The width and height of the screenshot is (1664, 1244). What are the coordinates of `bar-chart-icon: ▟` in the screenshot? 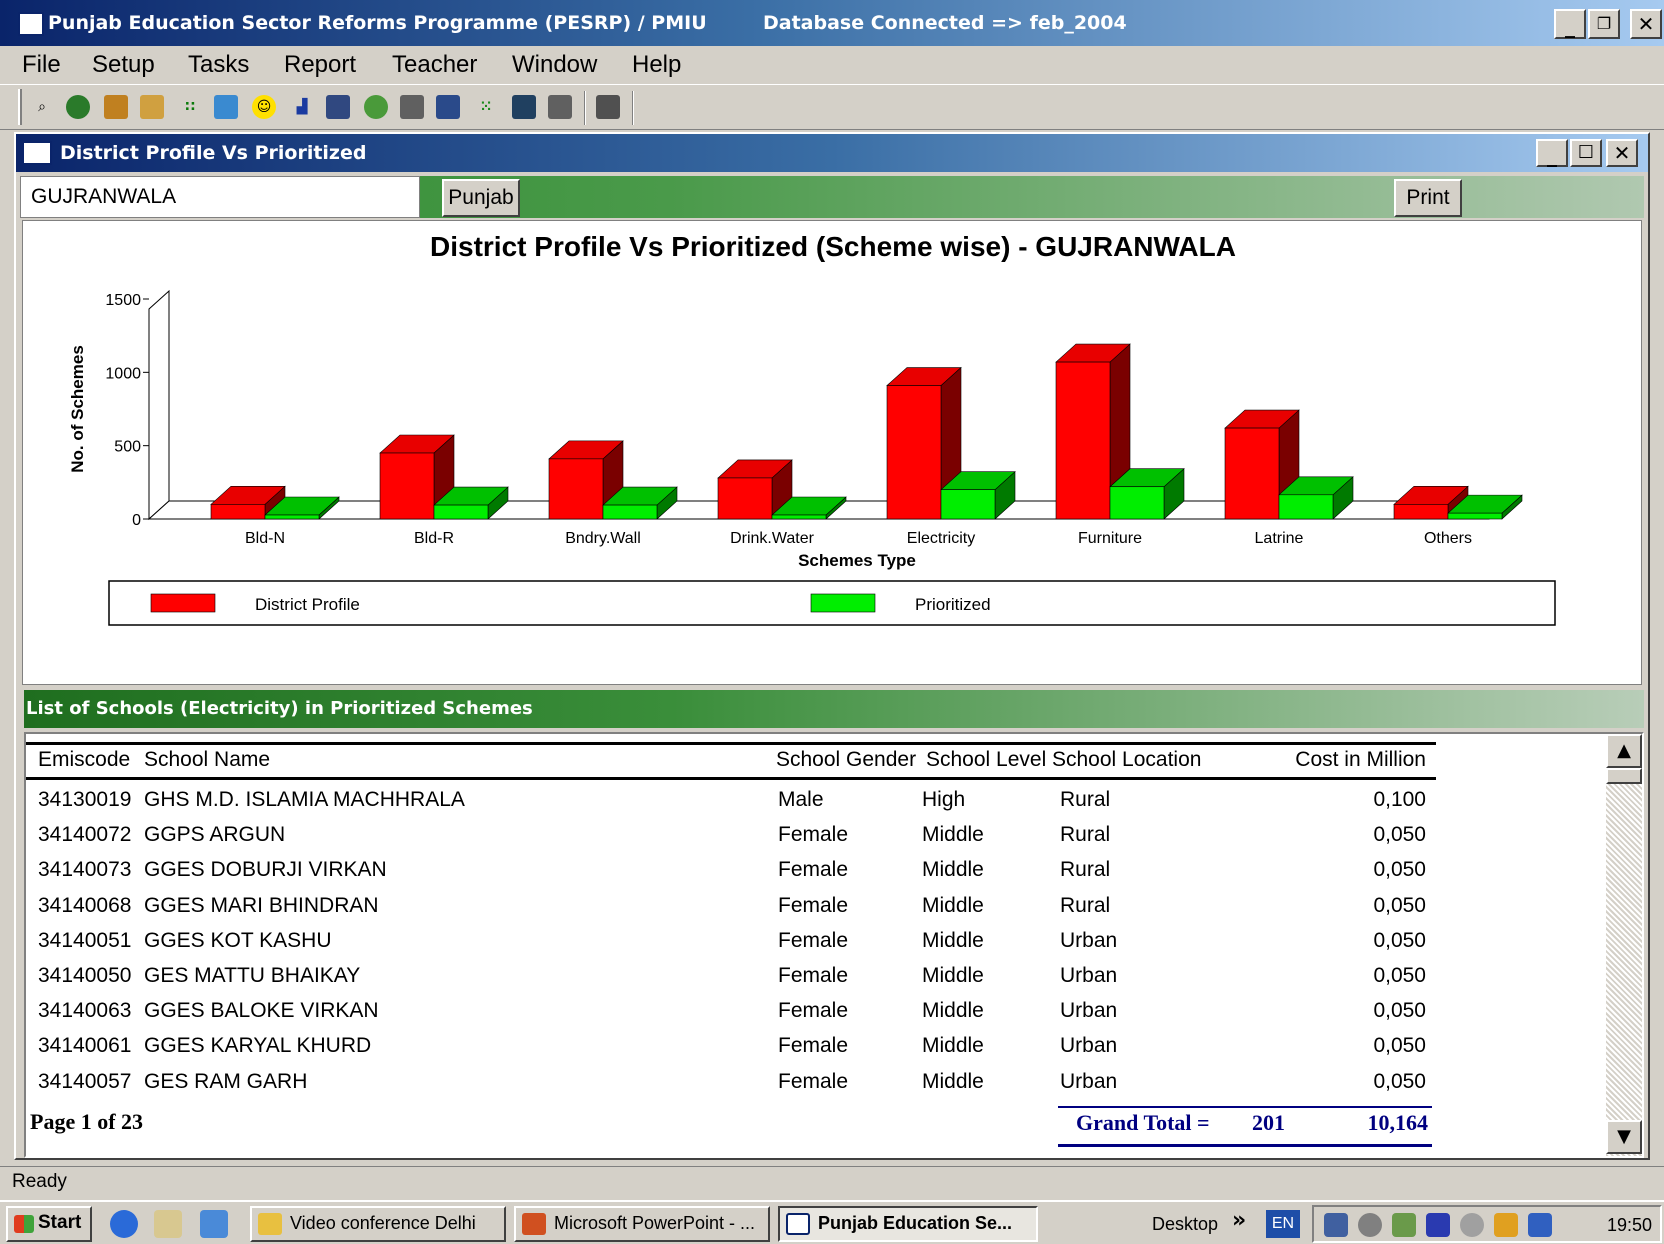 It's located at (302, 107).